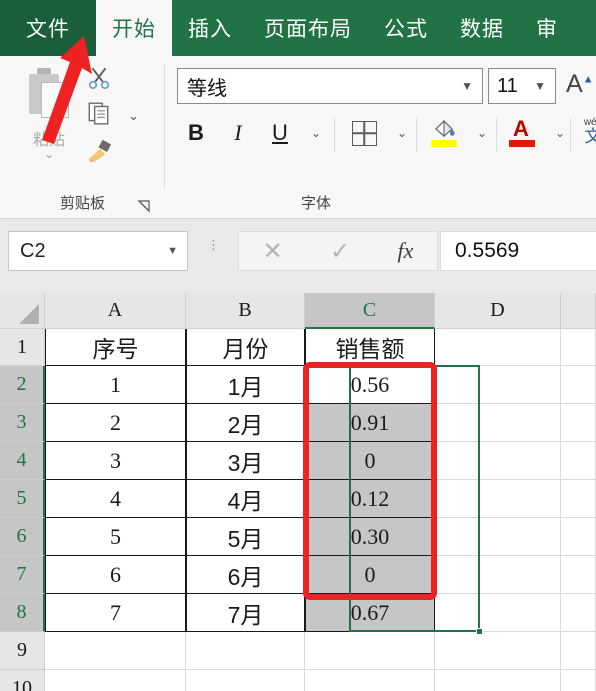 This screenshot has width=596, height=691. I want to click on cell-A10, so click(115, 680).